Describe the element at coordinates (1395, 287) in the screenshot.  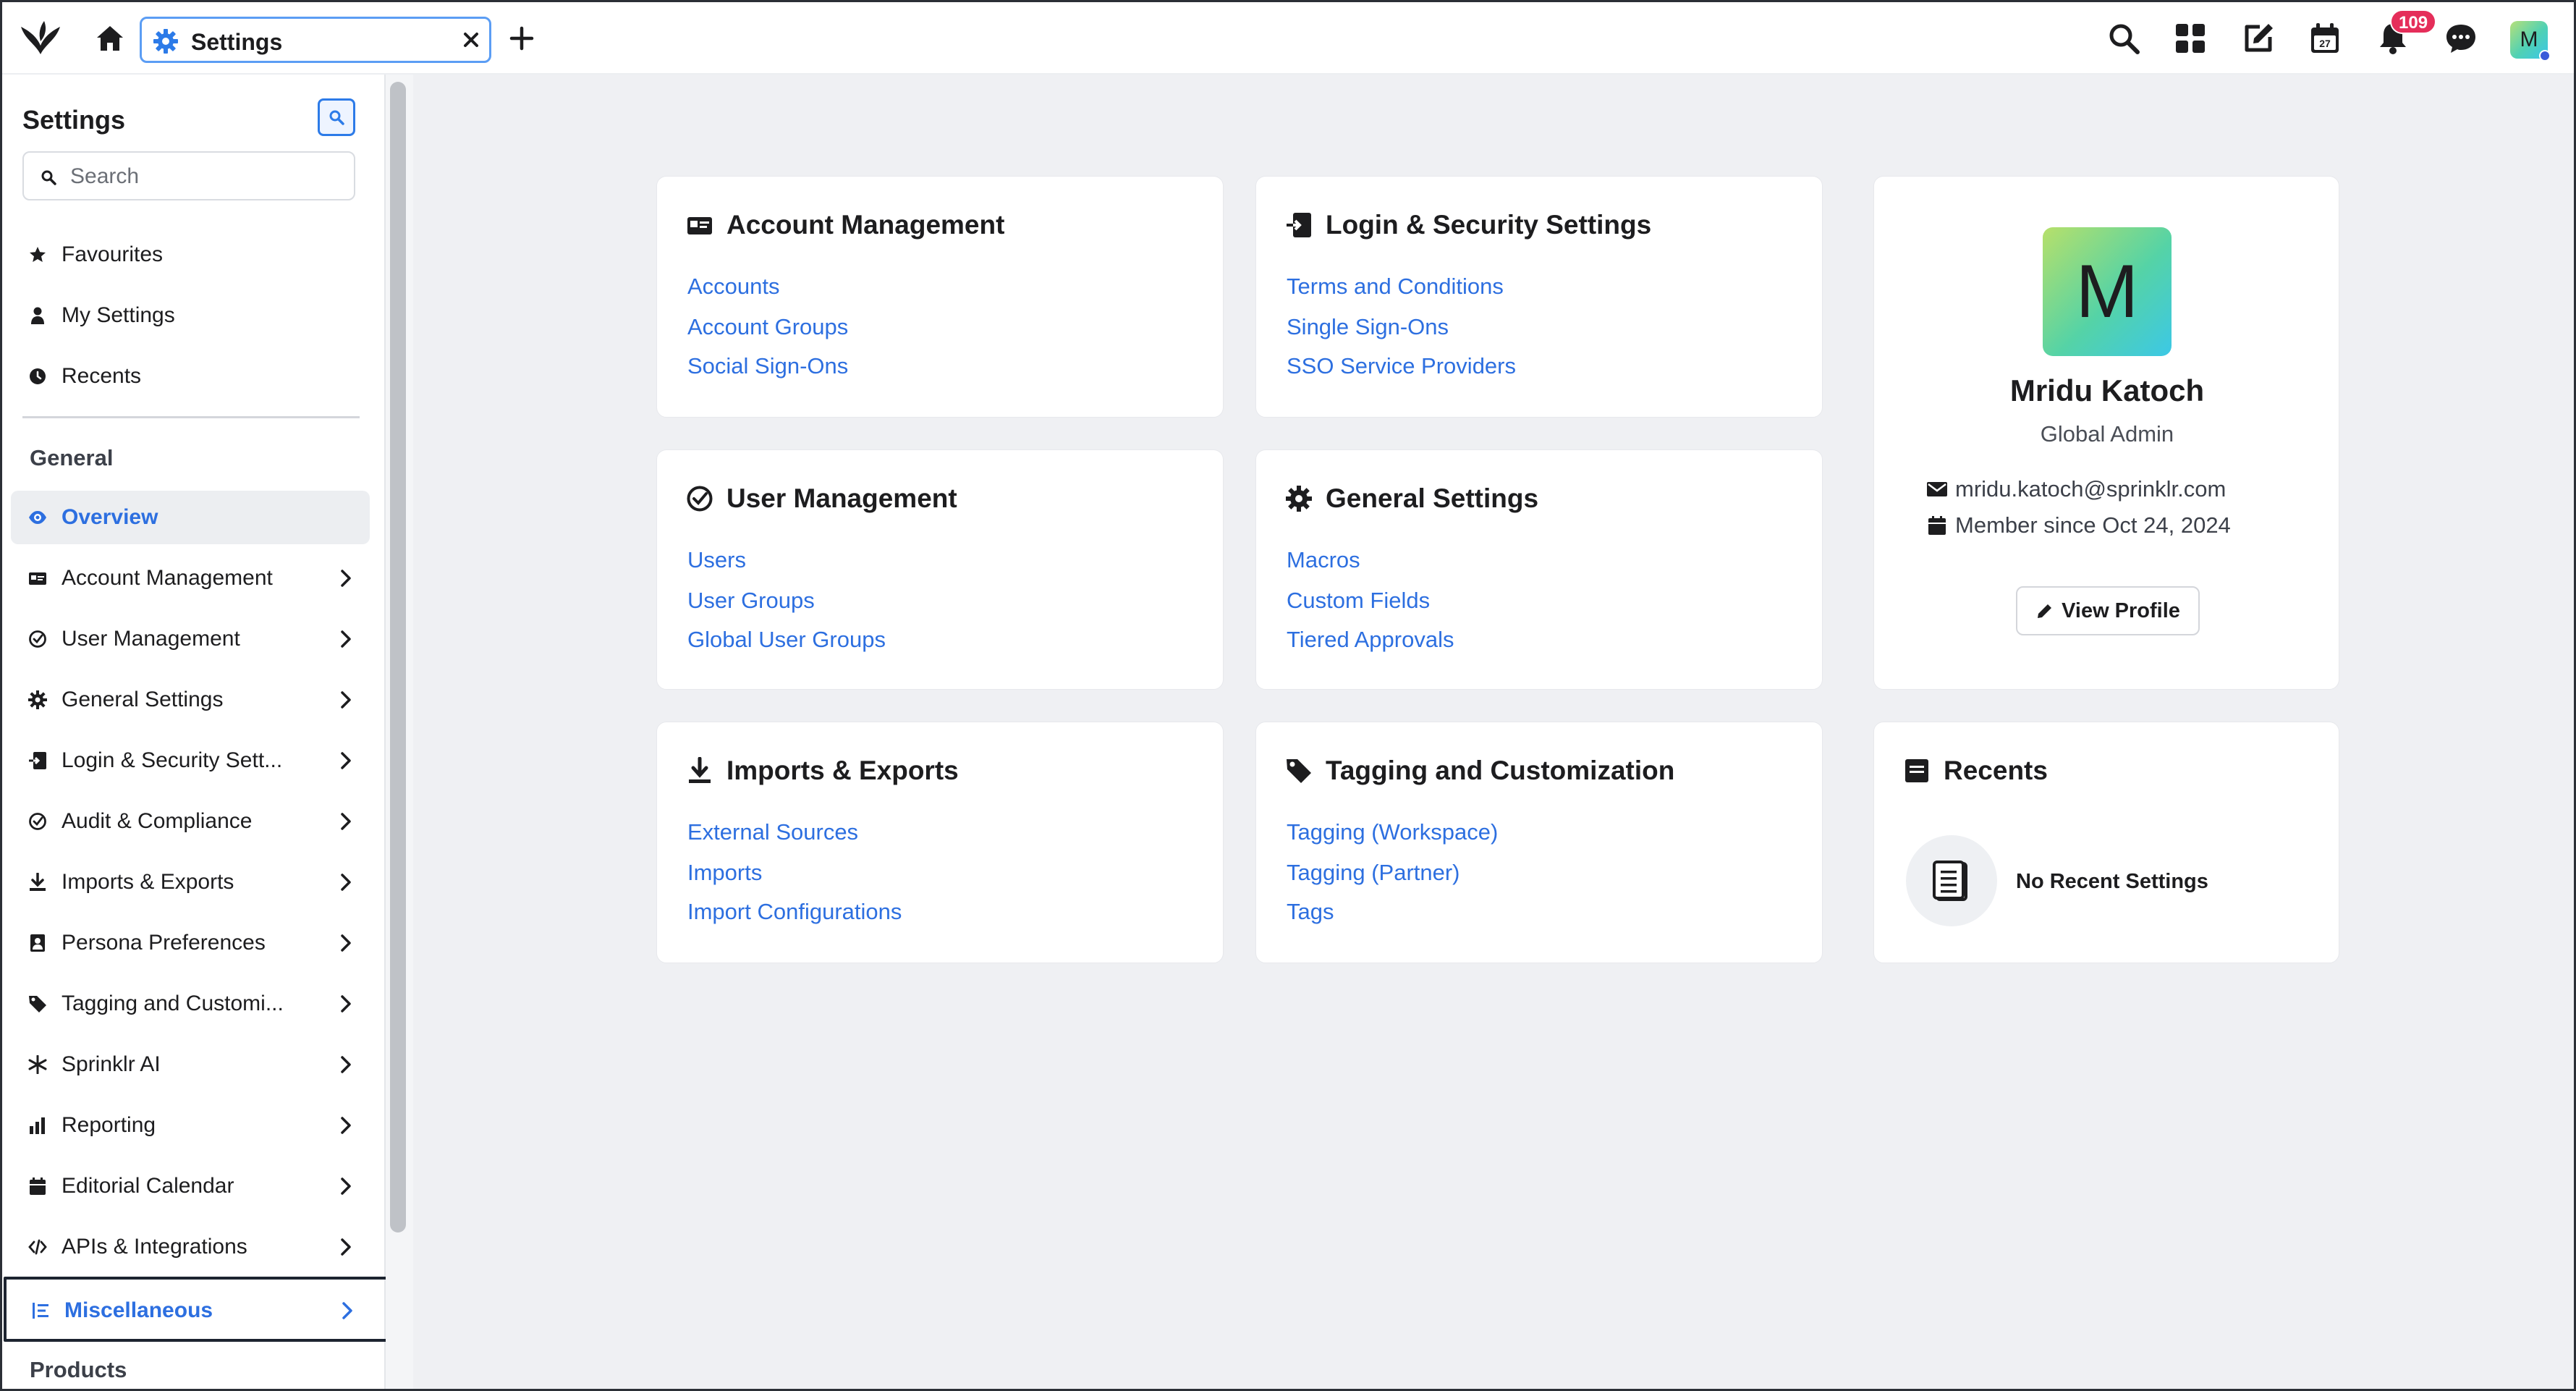
I see `link-terms-and-conditions: Terms and Conditions` at that location.